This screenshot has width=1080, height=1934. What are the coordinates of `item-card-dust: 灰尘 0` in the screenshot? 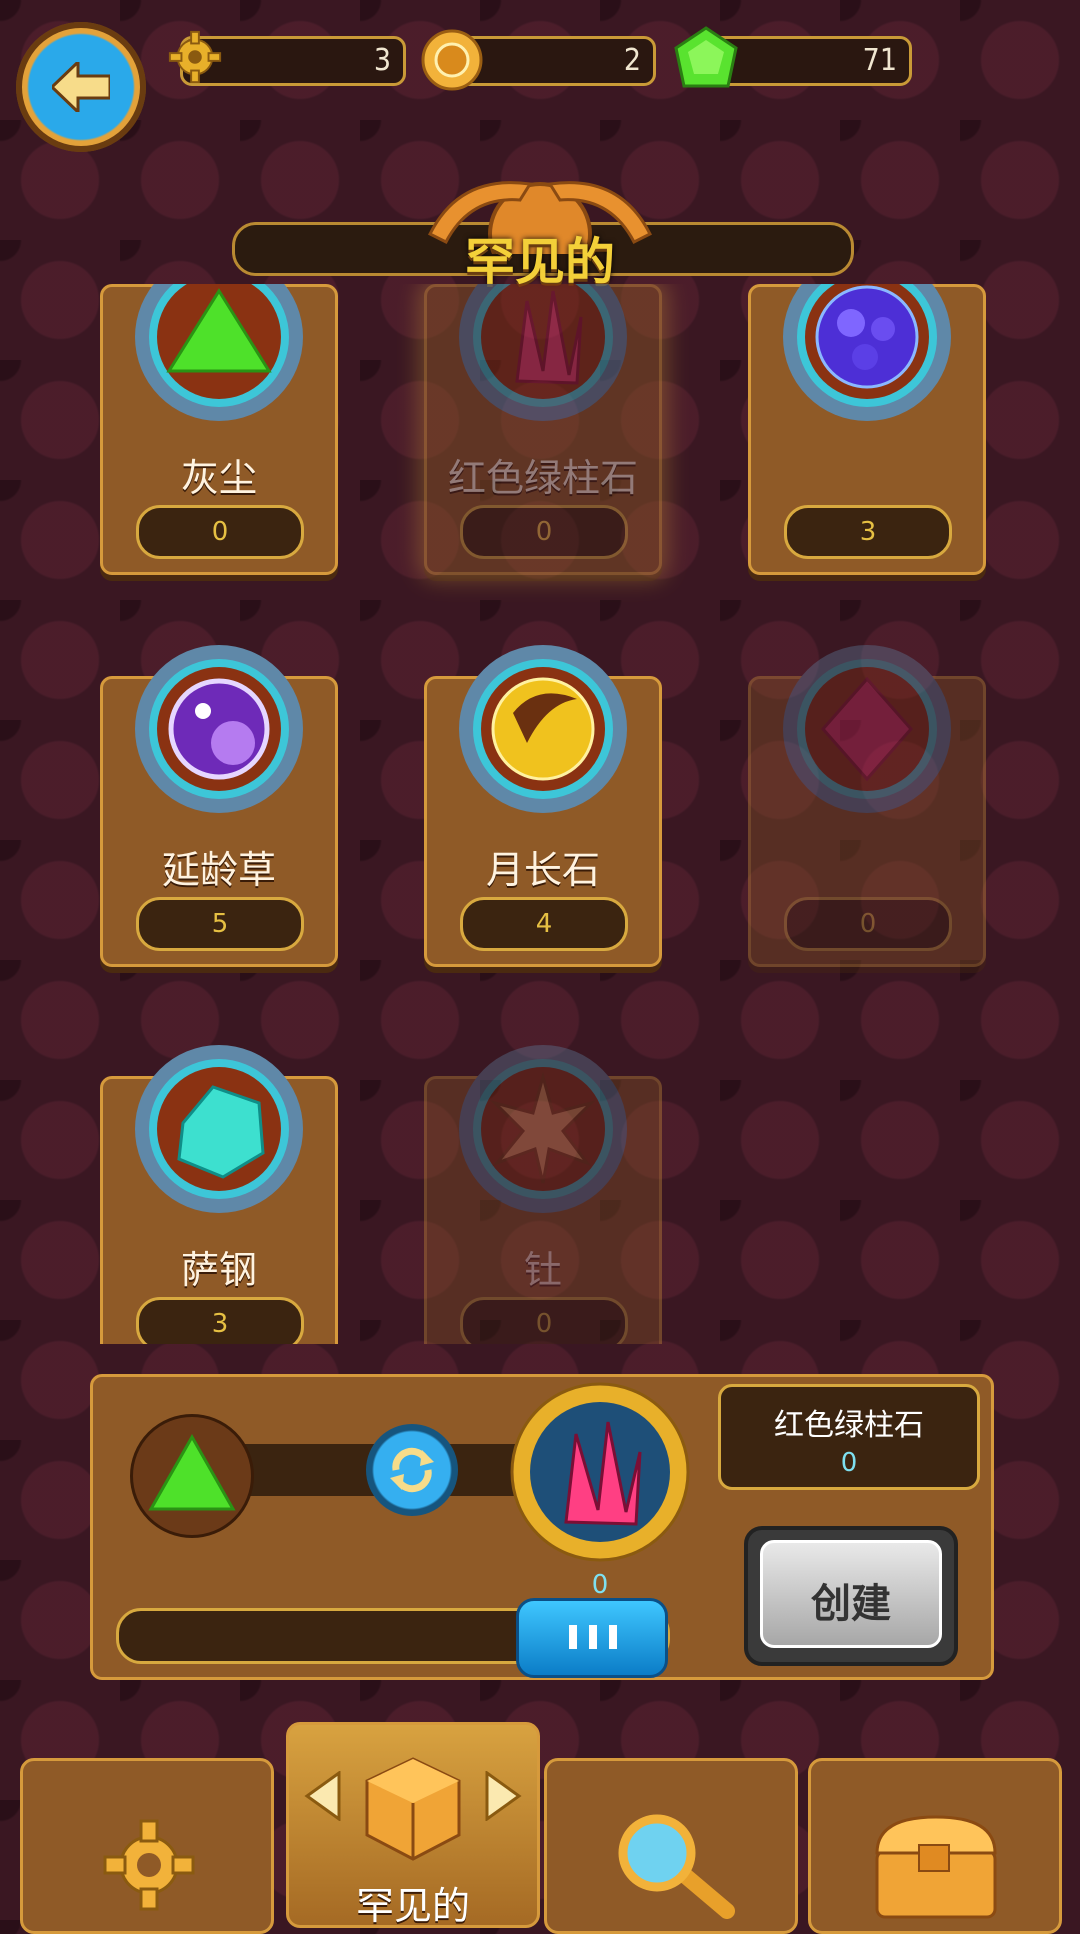 It's located at (219, 429).